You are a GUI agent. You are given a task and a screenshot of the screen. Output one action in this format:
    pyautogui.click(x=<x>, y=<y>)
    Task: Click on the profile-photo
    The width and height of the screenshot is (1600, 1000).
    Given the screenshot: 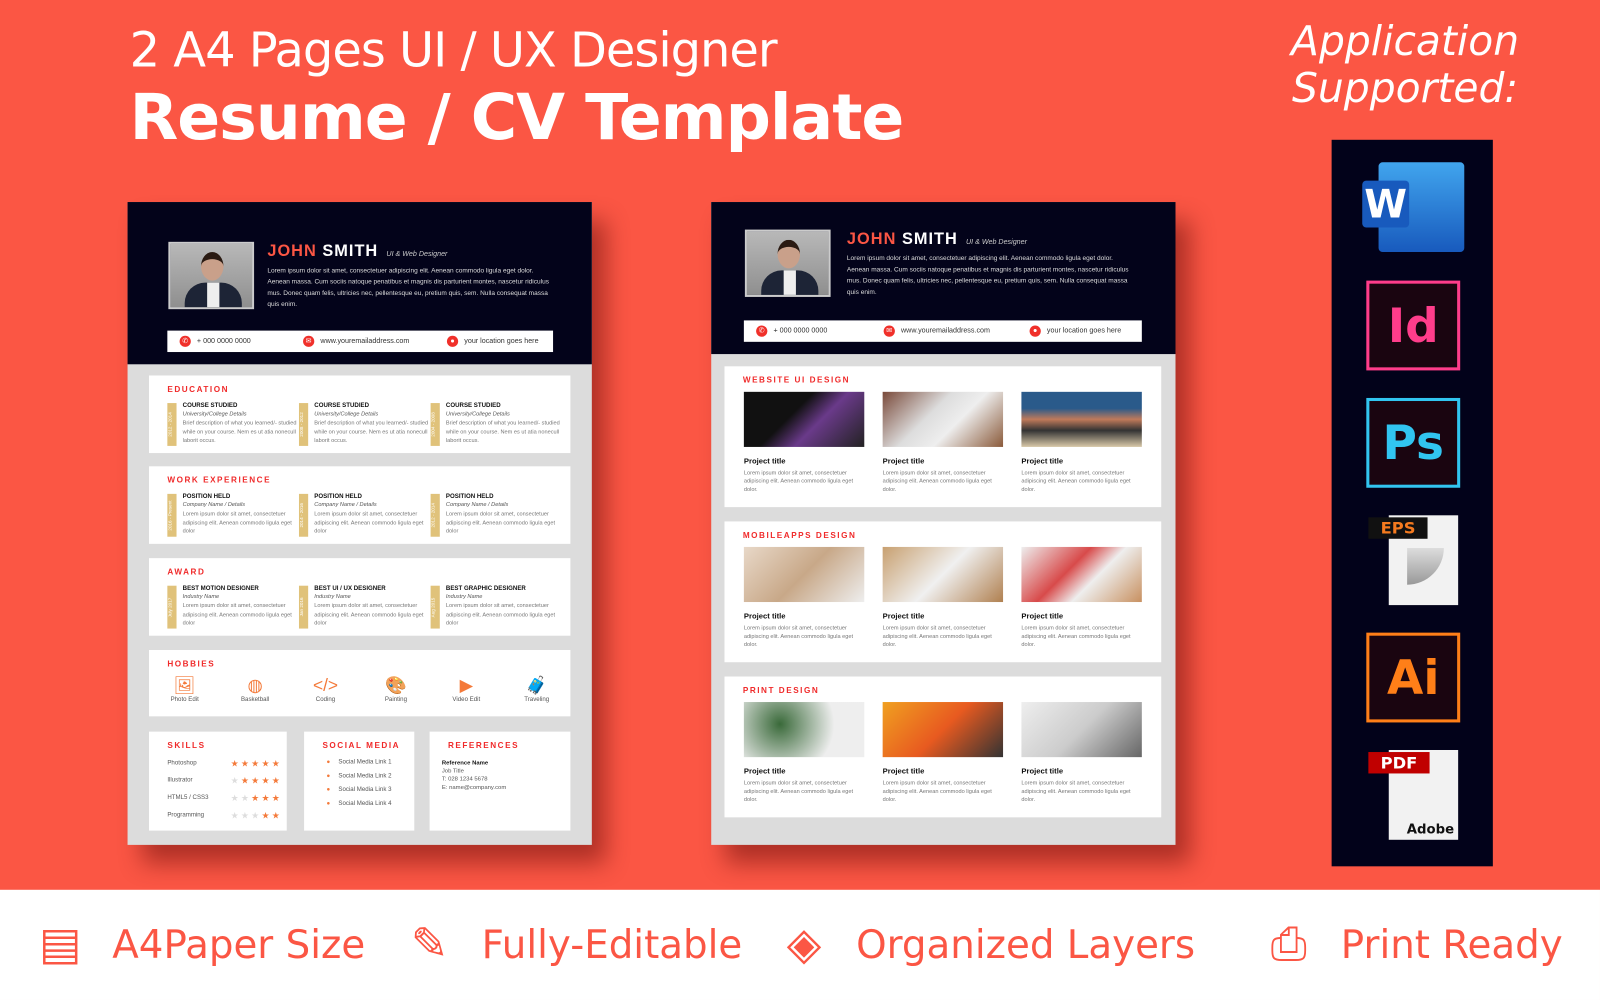 What is the action you would take?
    pyautogui.click(x=787, y=263)
    